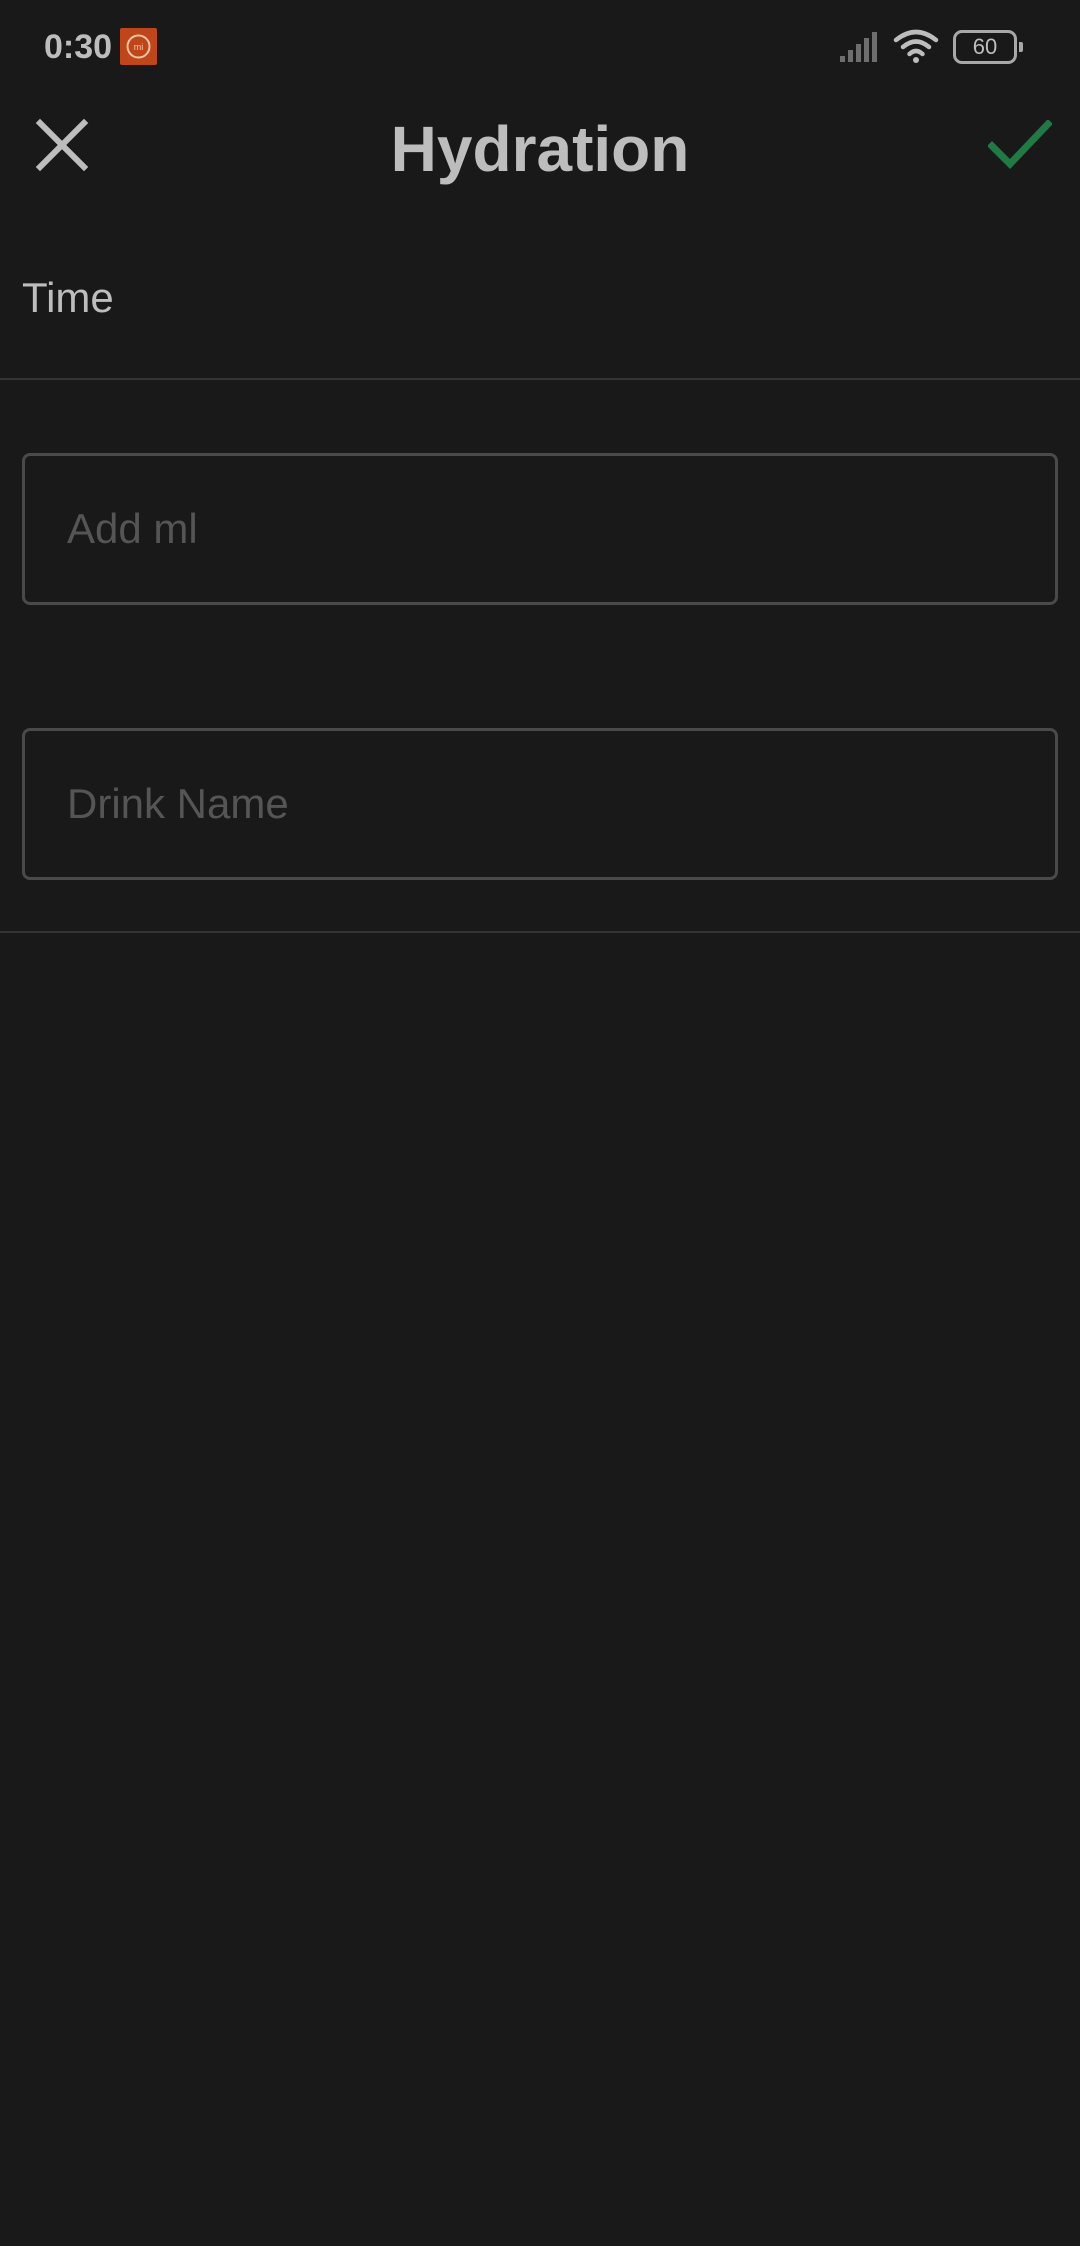 This screenshot has height=2246, width=1080. I want to click on status-time: 0:30, so click(78, 47).